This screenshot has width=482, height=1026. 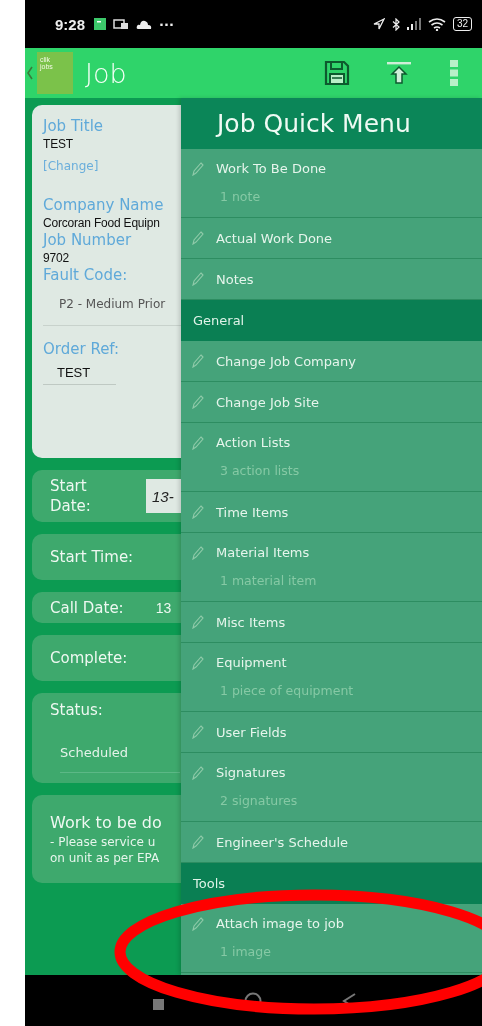 I want to click on menu-item-label: Attach image to job, so click(x=280, y=923).